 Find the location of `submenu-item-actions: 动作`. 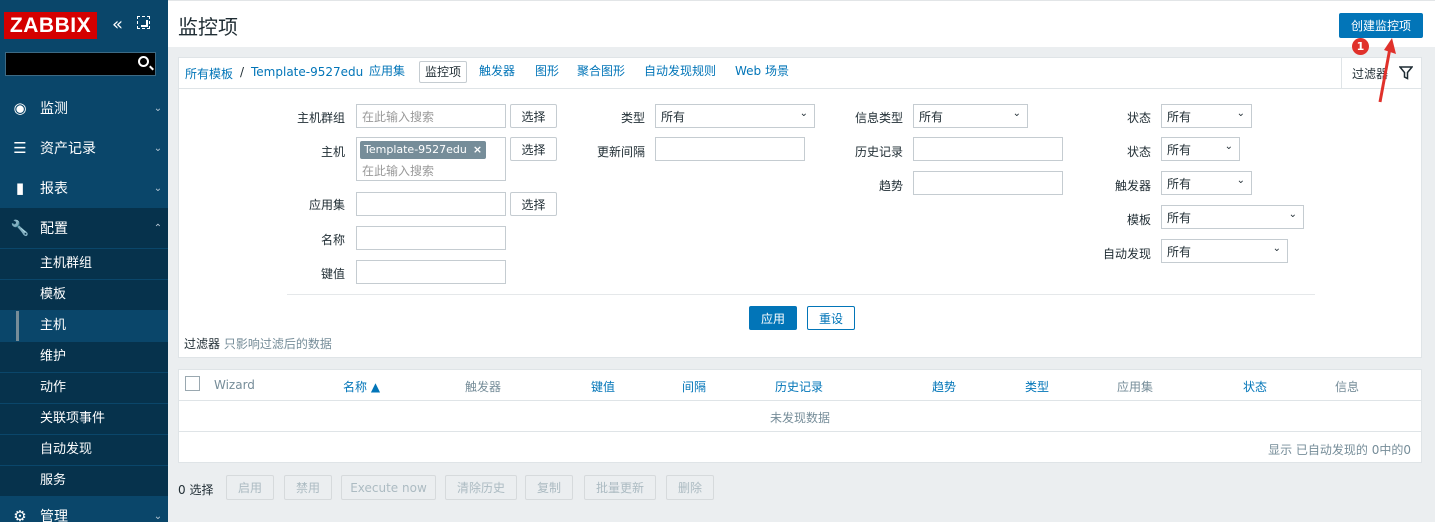

submenu-item-actions: 动作 is located at coordinates (84, 387).